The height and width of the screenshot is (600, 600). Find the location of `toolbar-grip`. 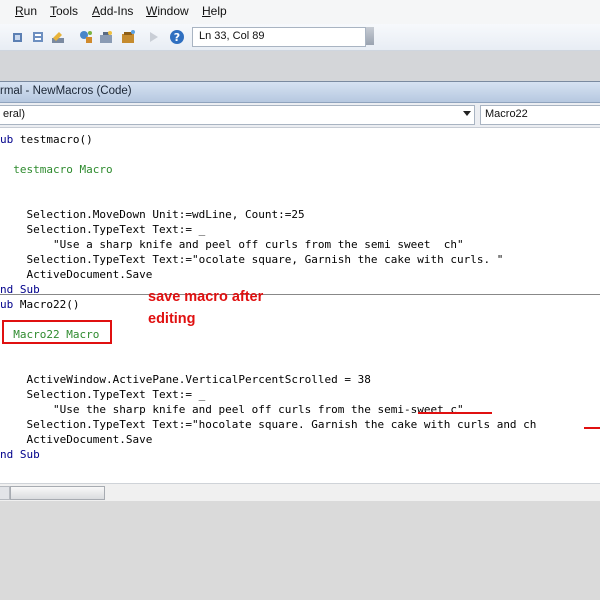

toolbar-grip is located at coordinates (370, 36).